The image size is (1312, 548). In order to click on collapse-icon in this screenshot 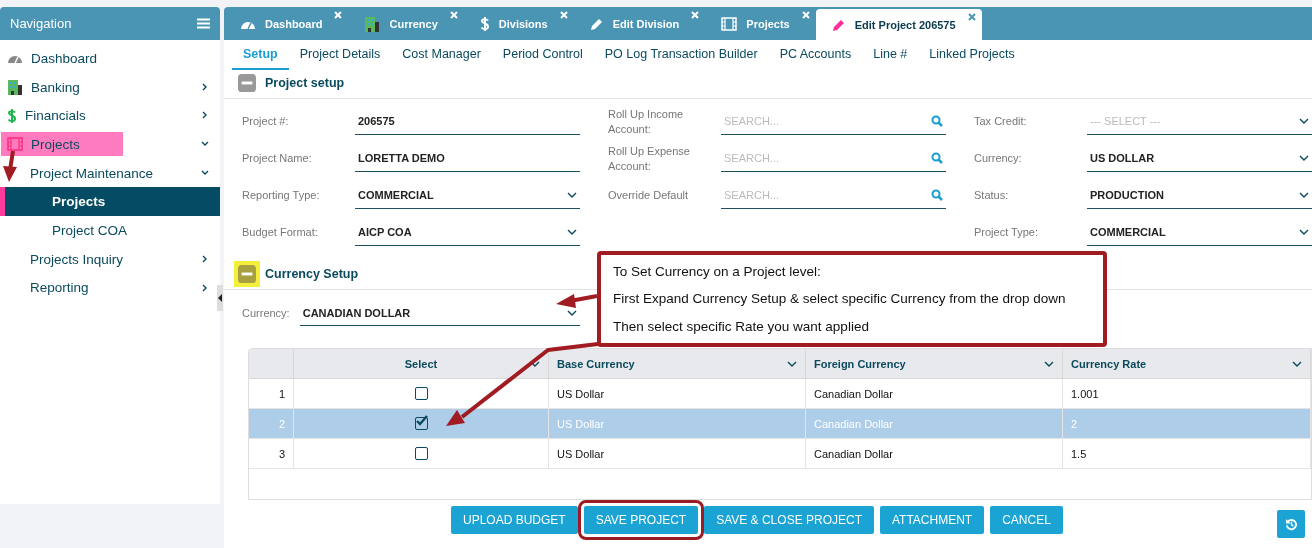, I will do `click(247, 274)`.